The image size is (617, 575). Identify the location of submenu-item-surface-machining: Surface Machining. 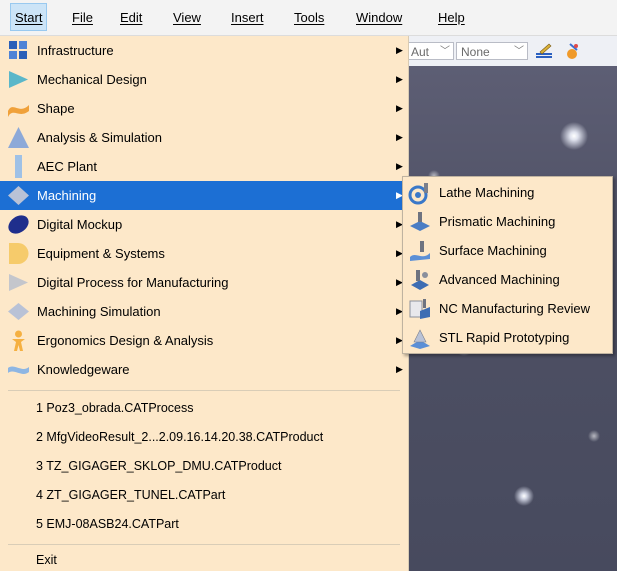
(507, 250).